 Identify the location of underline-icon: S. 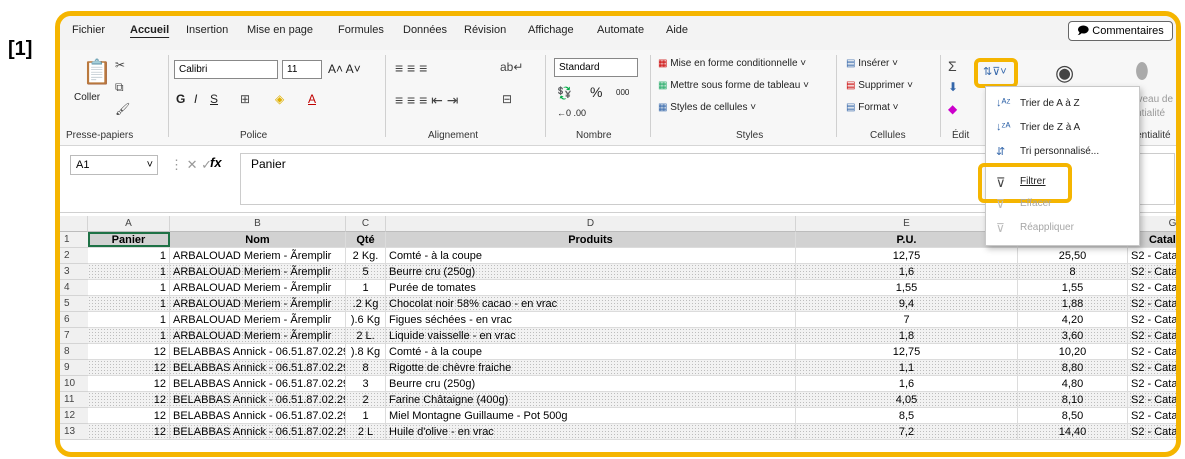
(214, 99).